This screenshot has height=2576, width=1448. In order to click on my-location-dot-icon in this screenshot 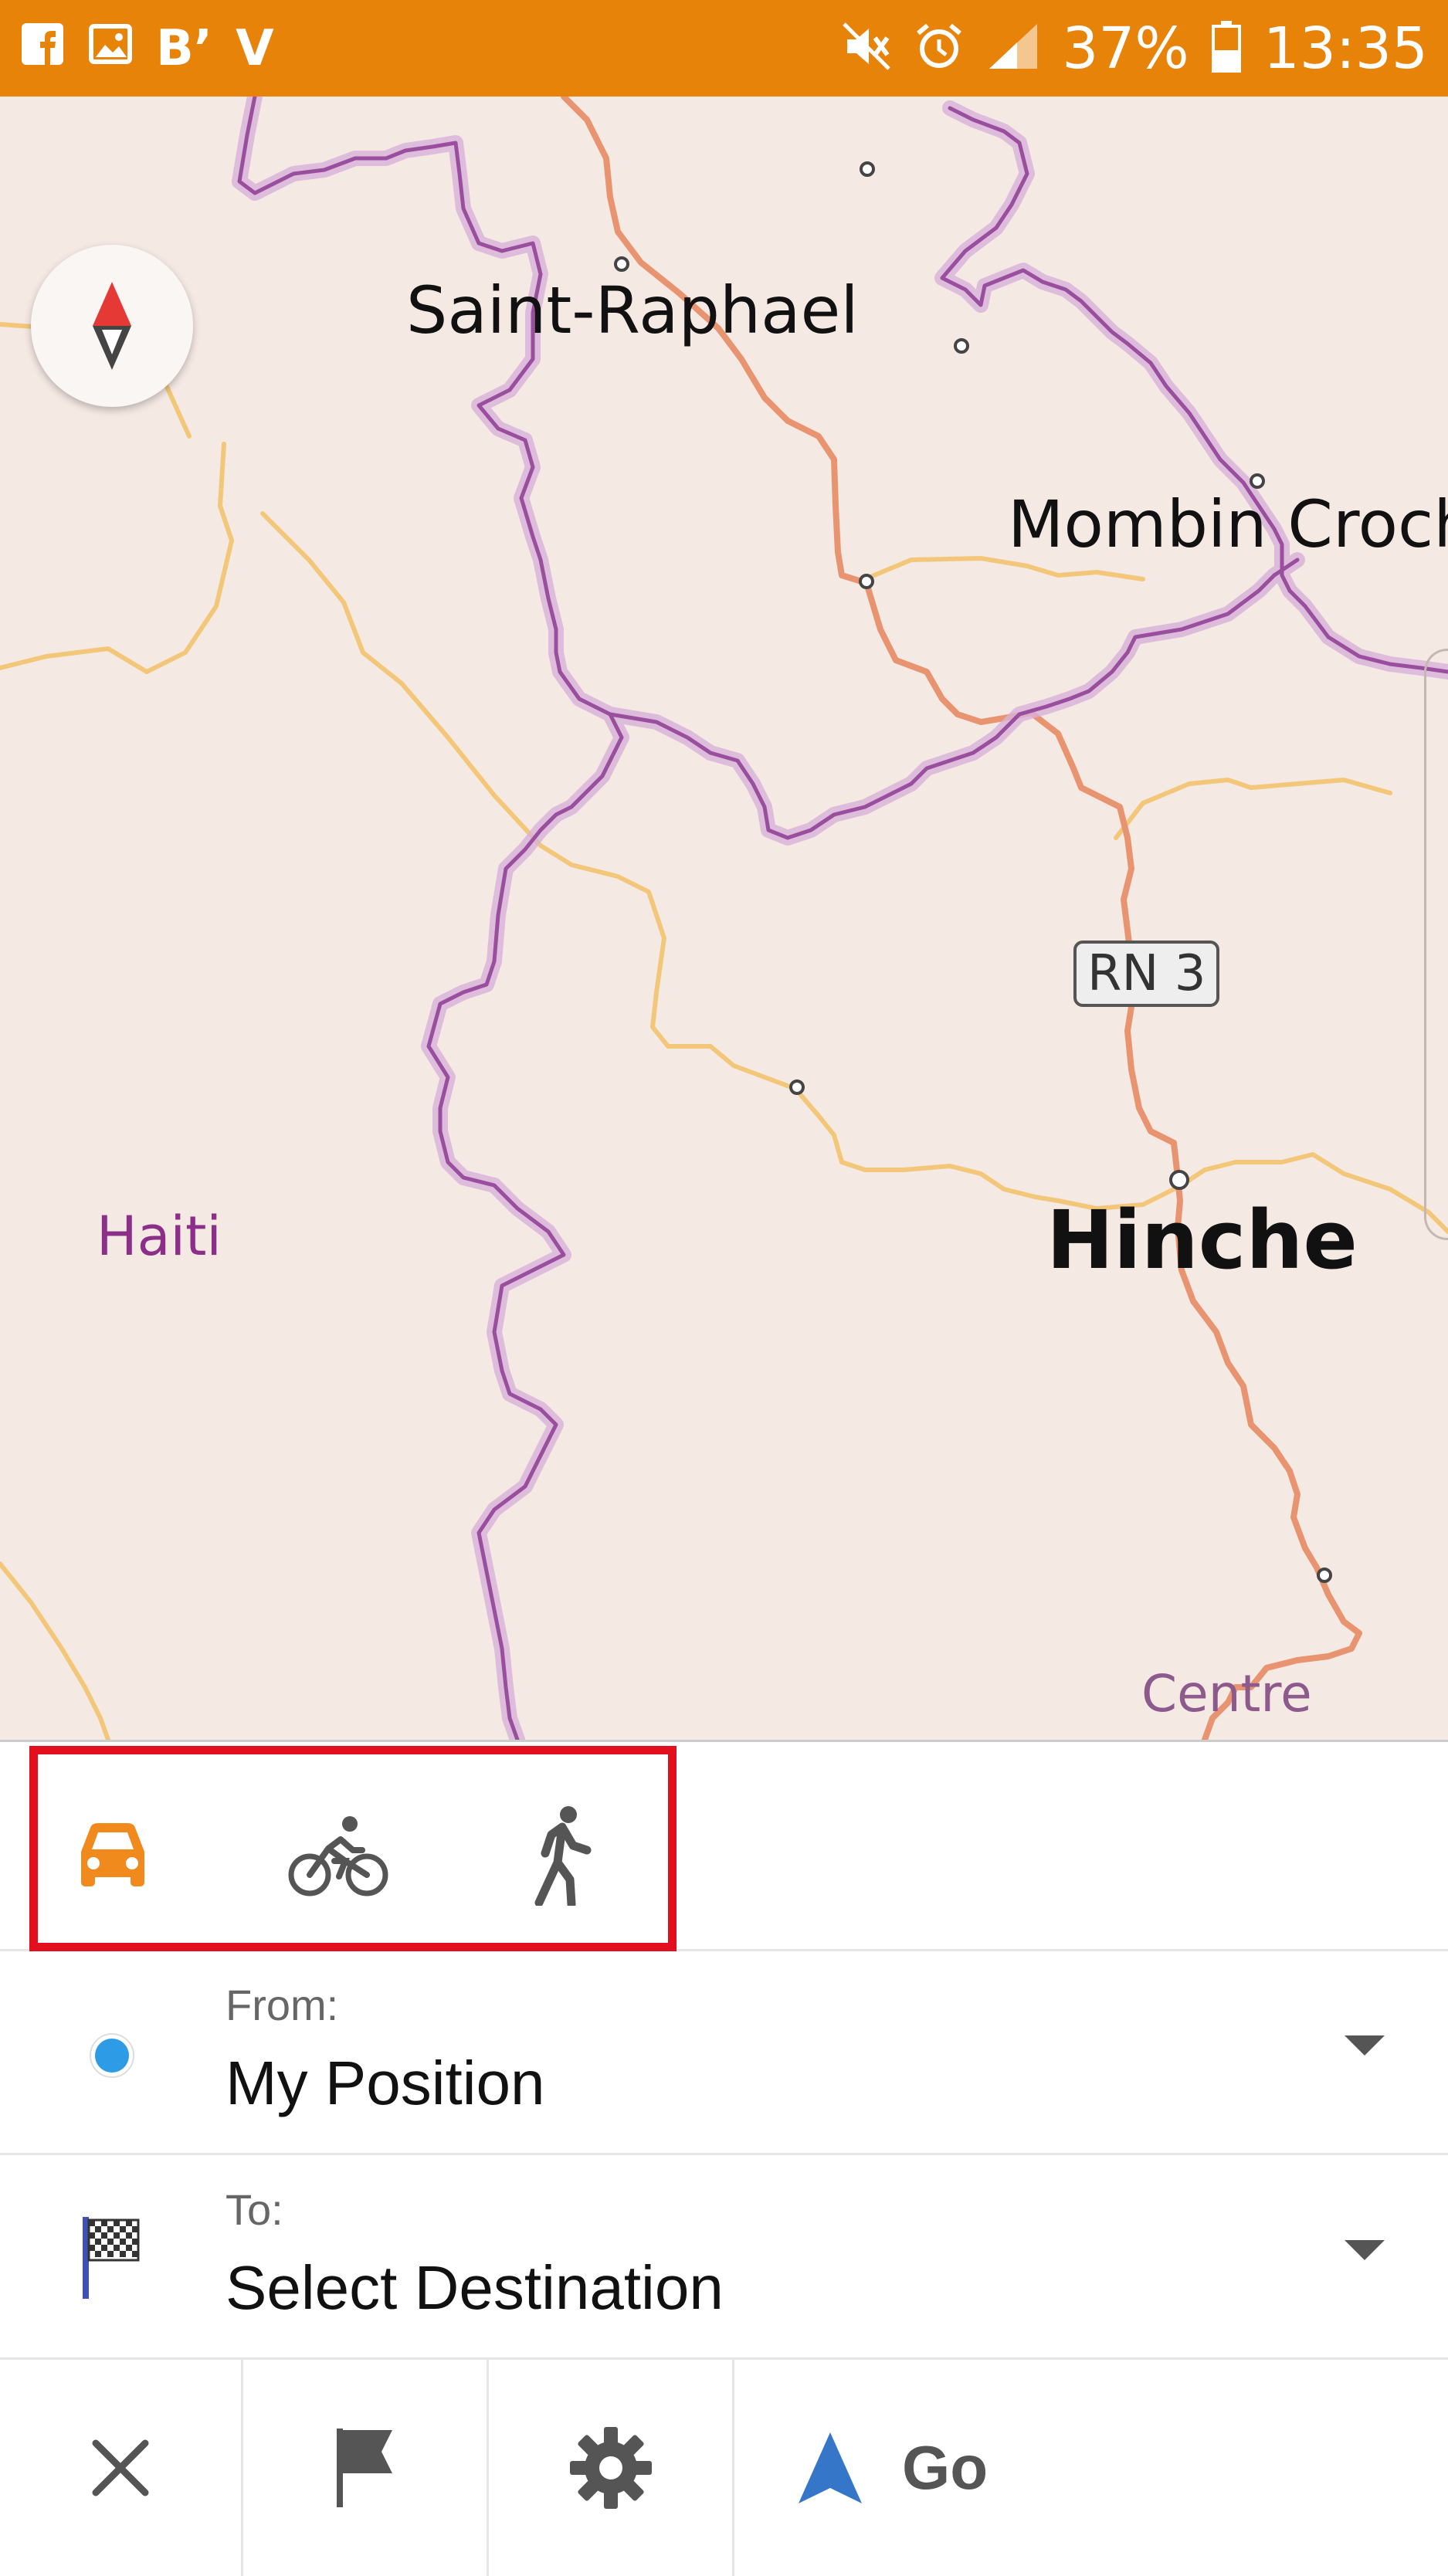, I will do `click(112, 2055)`.